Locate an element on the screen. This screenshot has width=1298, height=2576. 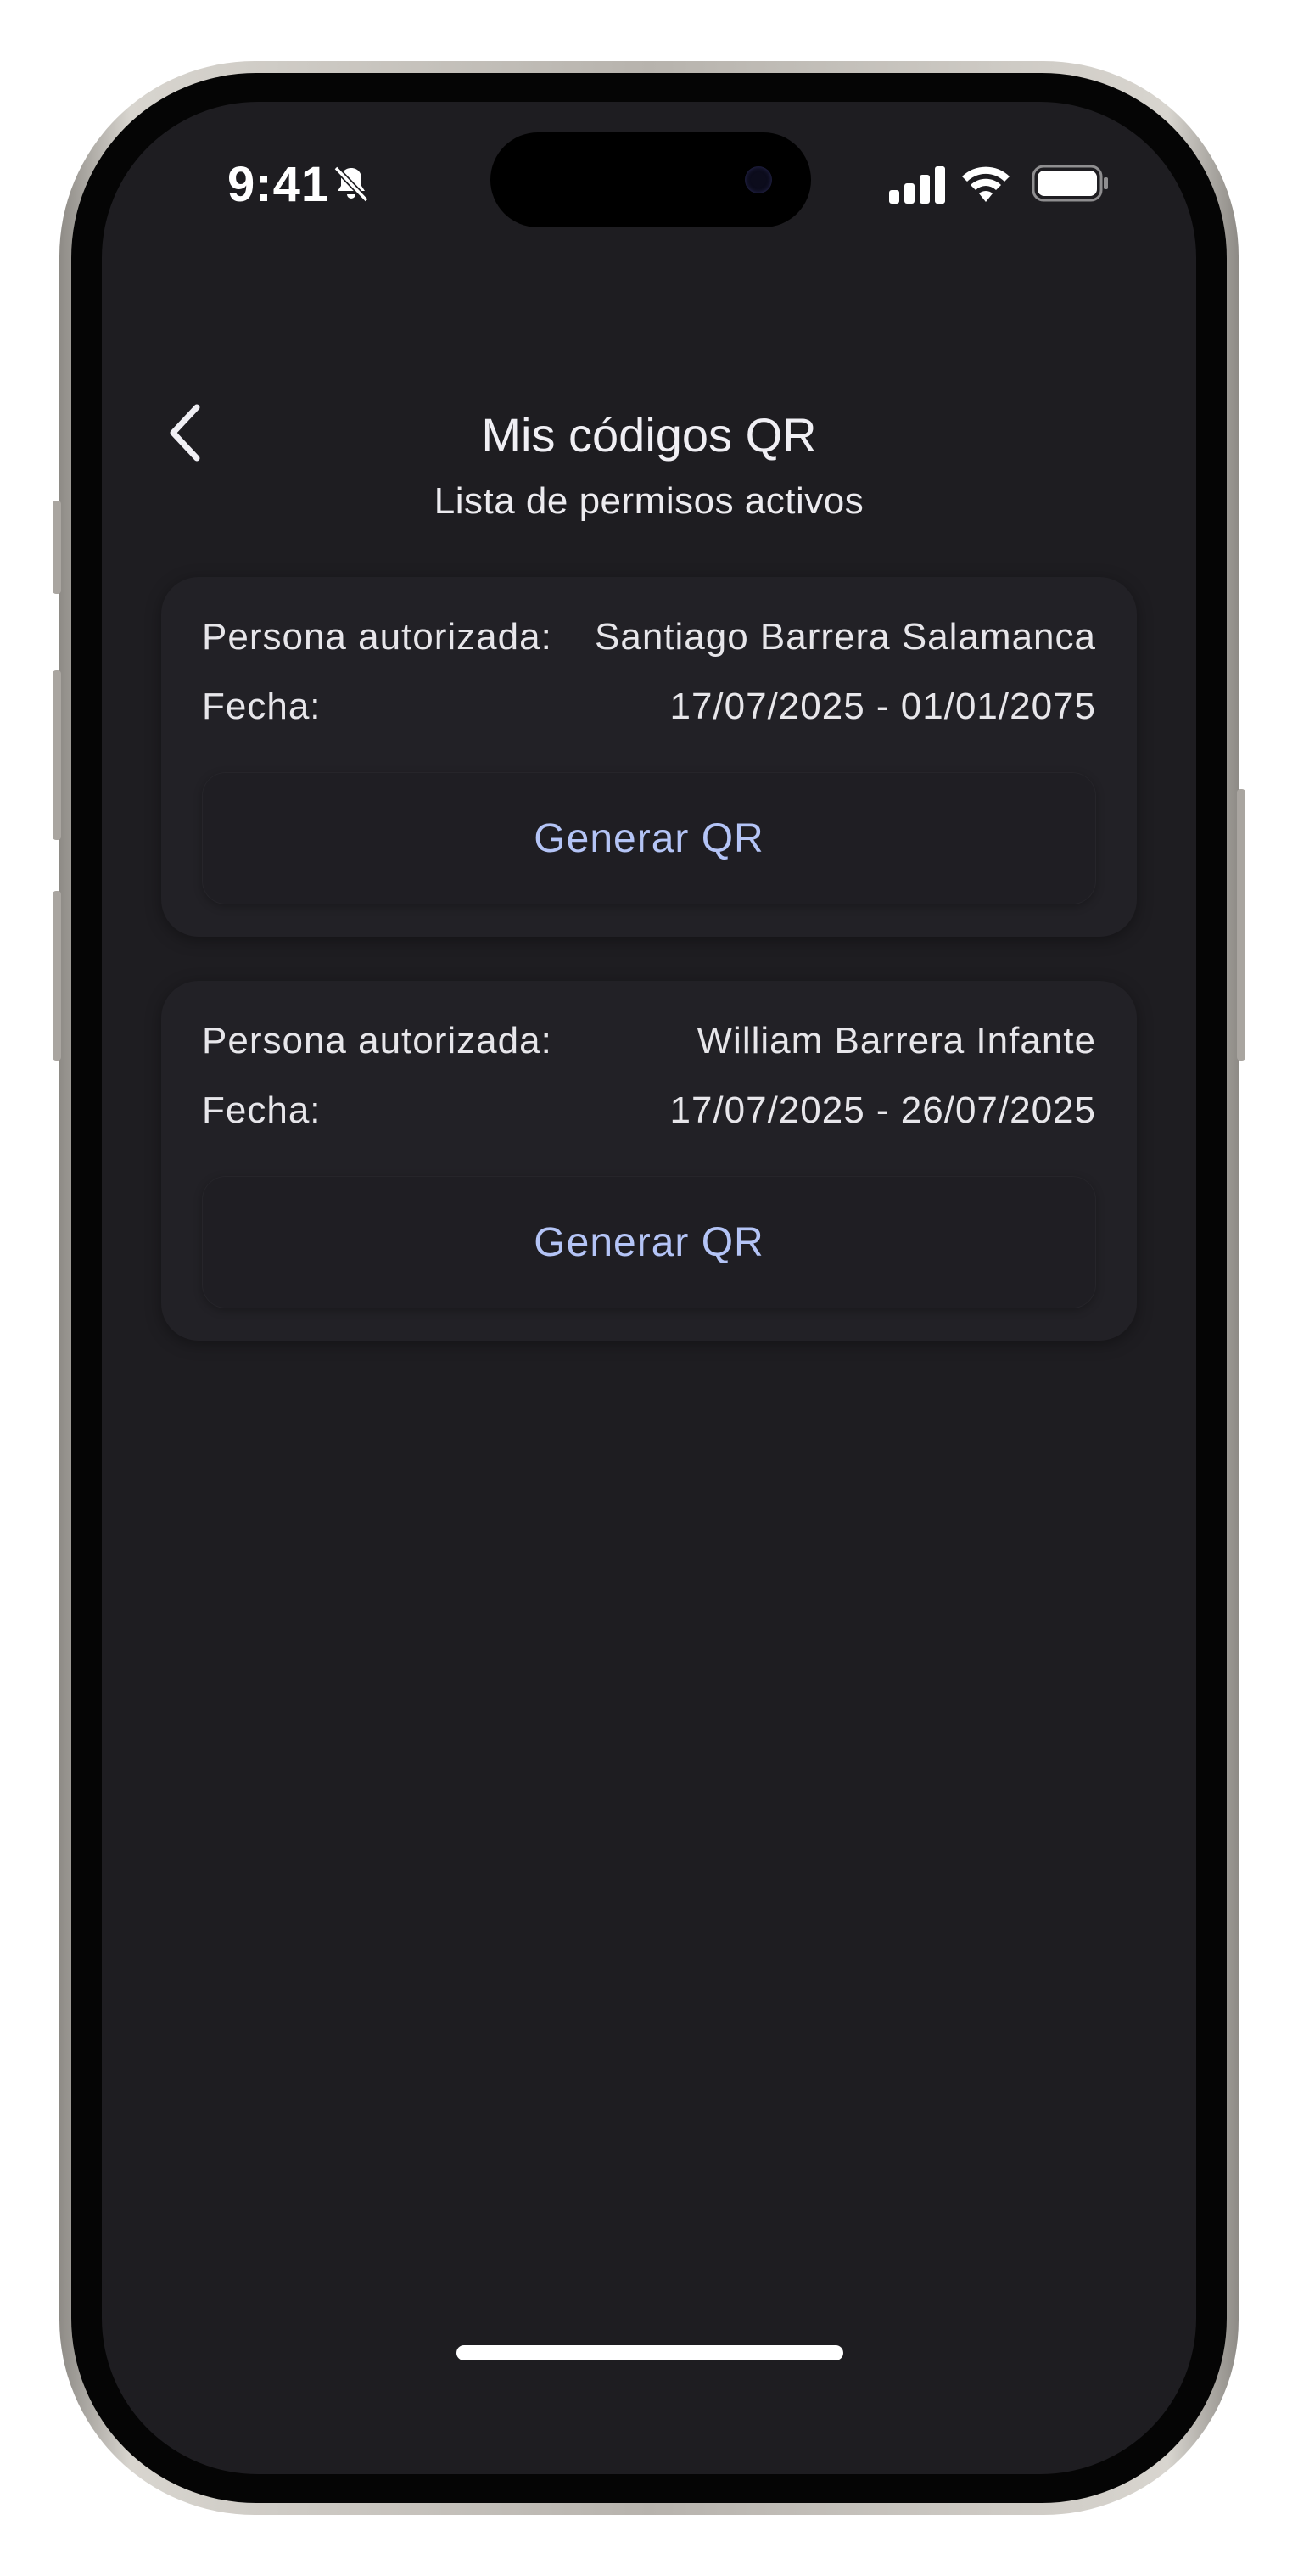
power-button is located at coordinates (1241, 925).